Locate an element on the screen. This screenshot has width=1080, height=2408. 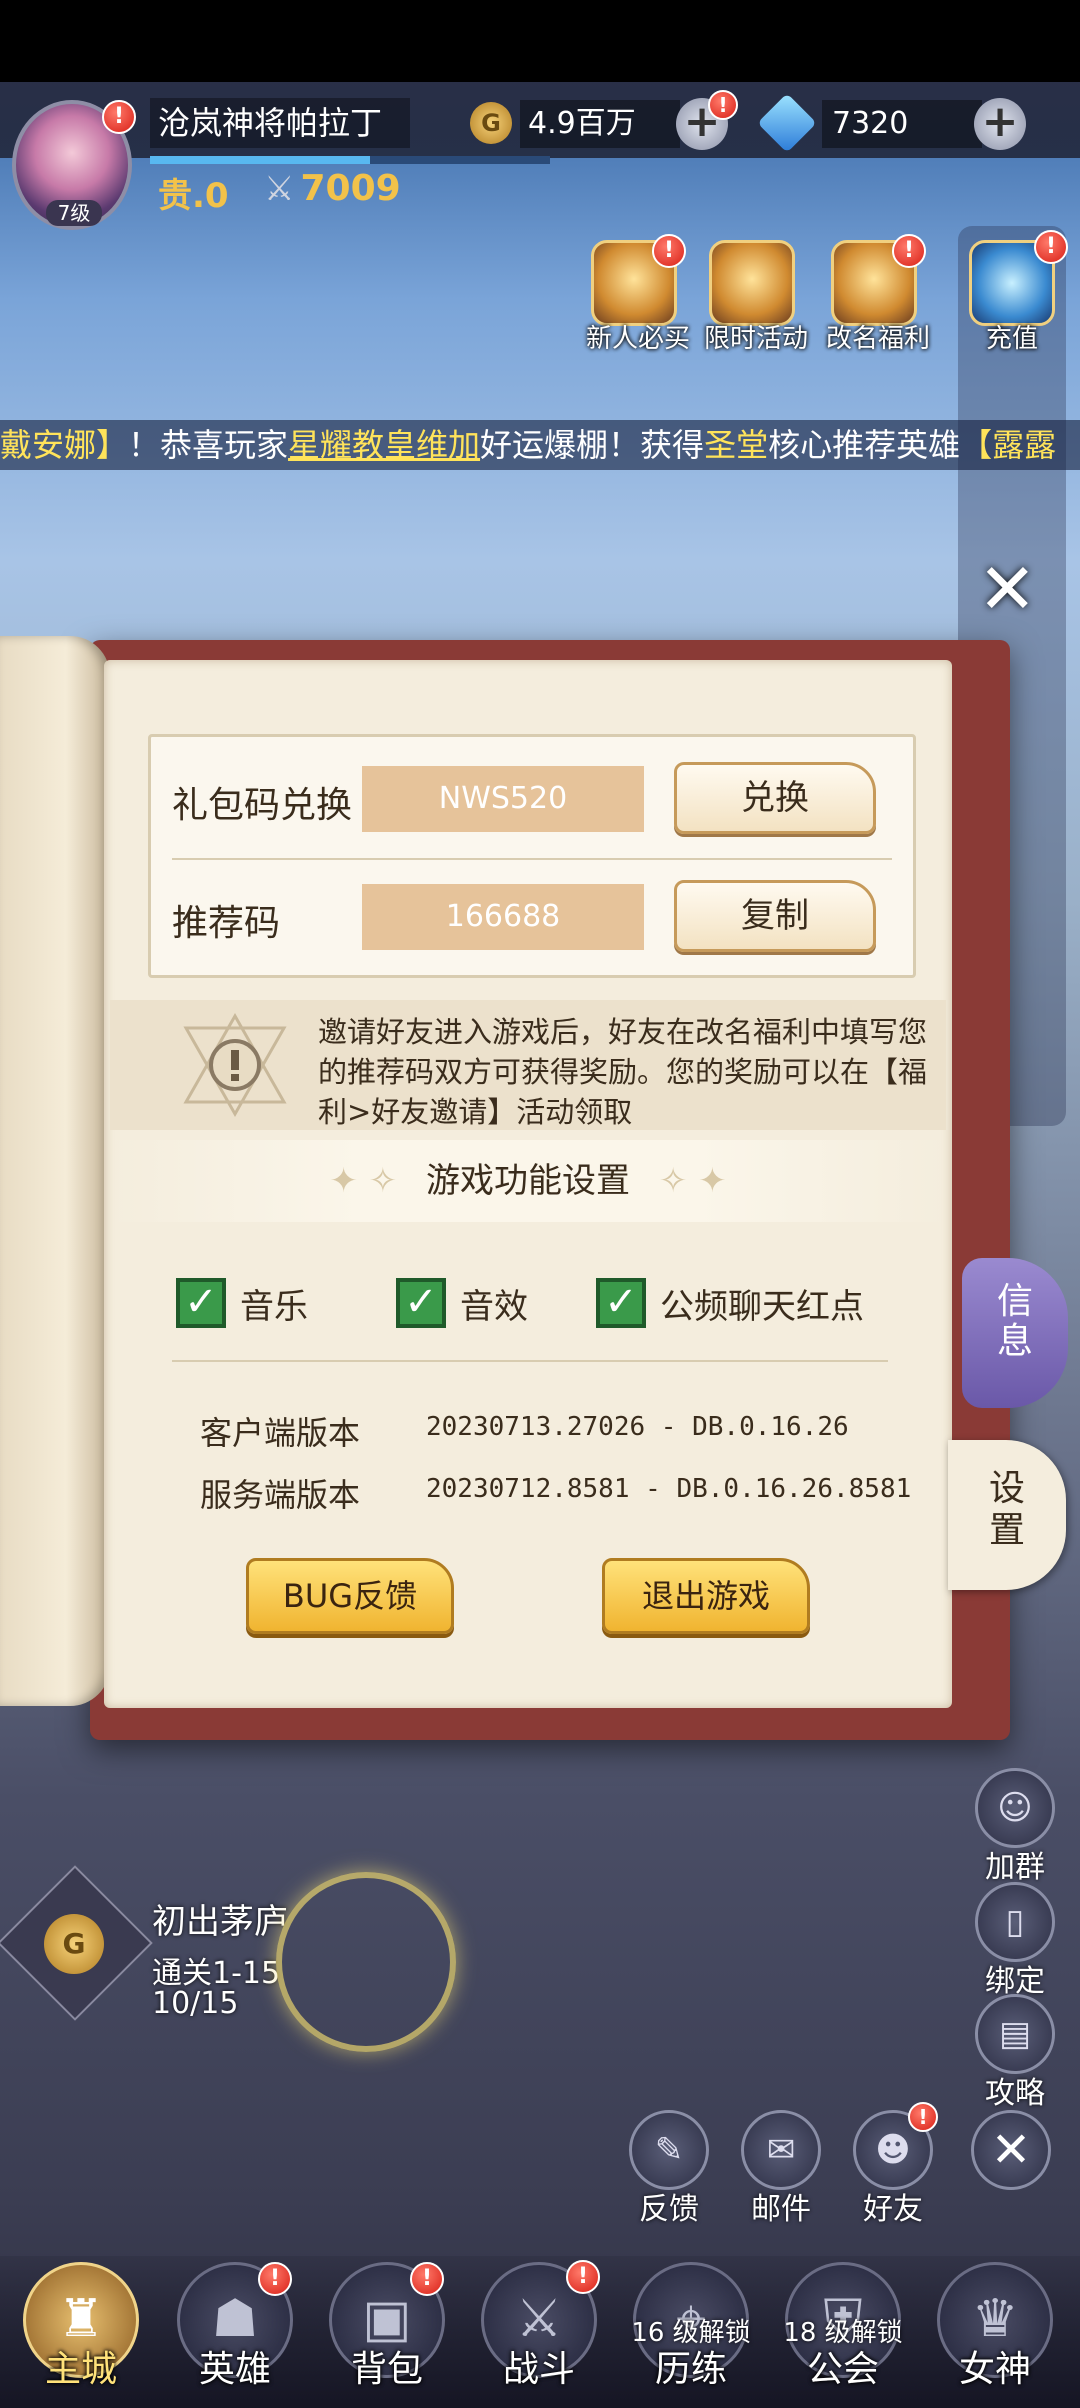
client-version-value: 20230713.27026 - DB.0.16.26 is located at coordinates (637, 1427).